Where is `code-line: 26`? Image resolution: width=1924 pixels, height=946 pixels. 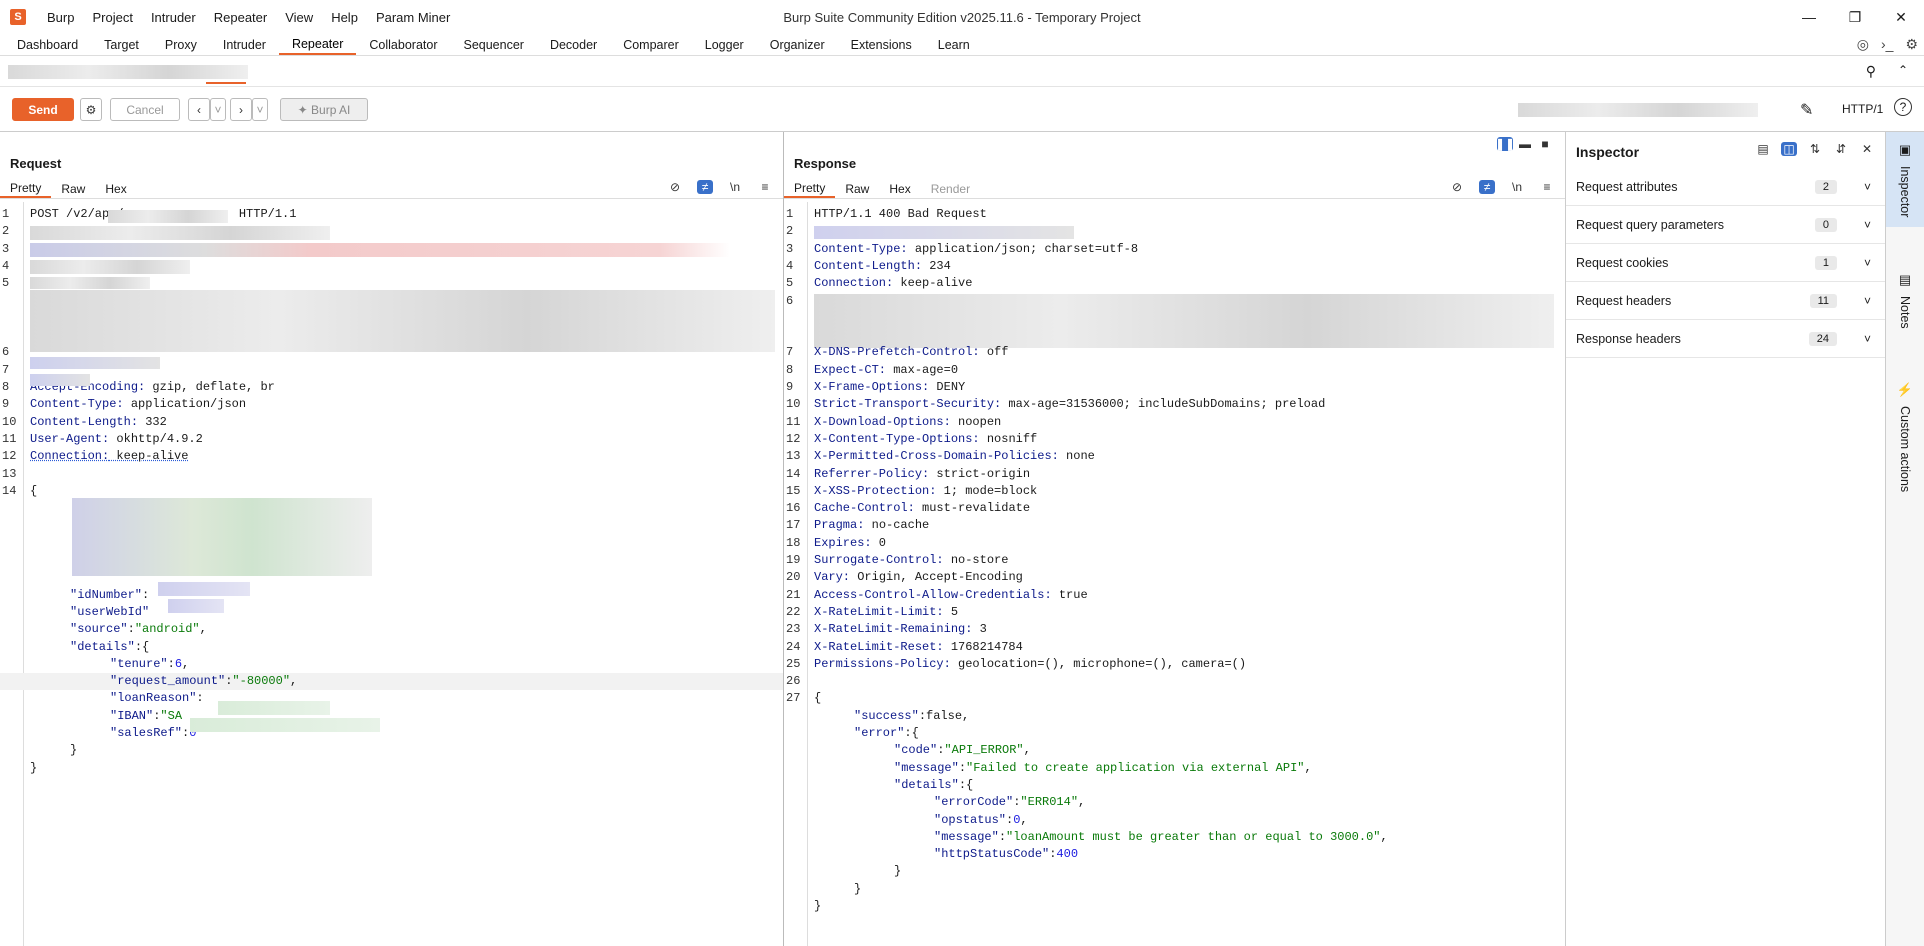
code-line: 26 is located at coordinates (1174, 681).